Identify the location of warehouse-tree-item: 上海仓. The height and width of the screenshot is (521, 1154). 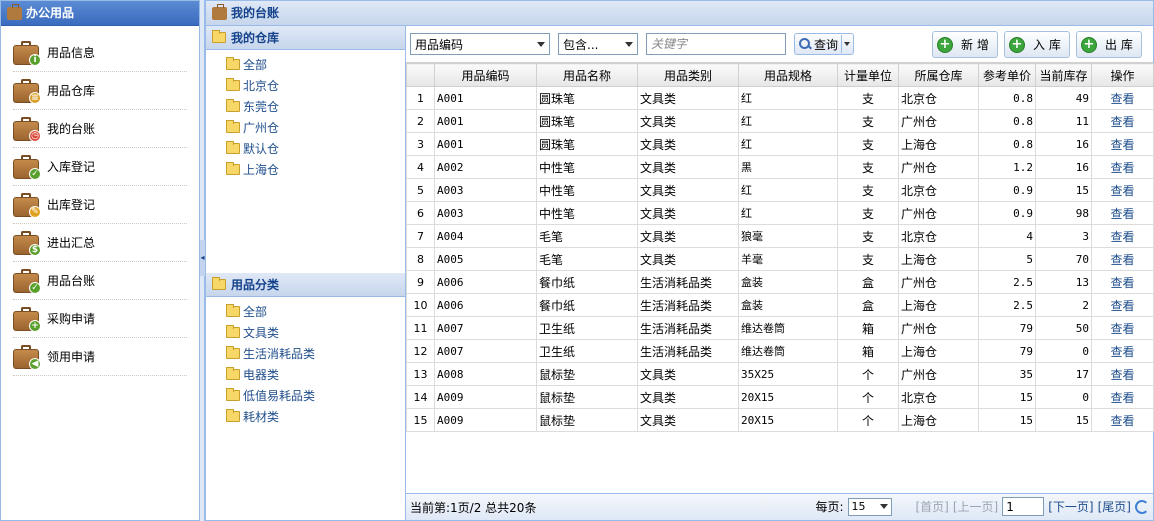
(315, 169).